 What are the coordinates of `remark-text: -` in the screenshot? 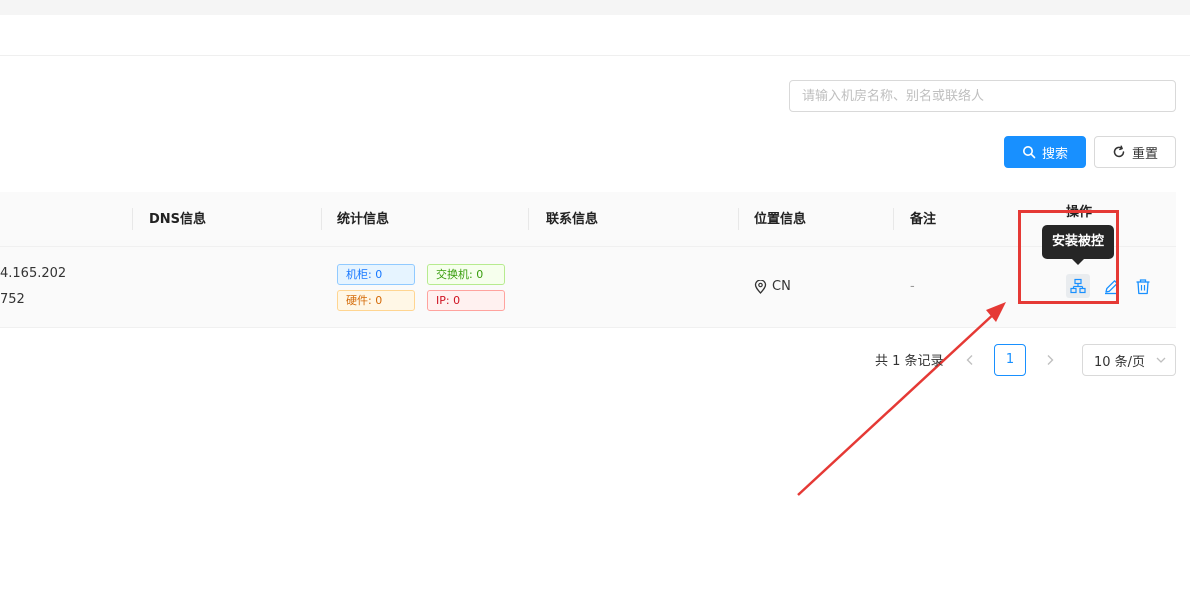 It's located at (912, 286).